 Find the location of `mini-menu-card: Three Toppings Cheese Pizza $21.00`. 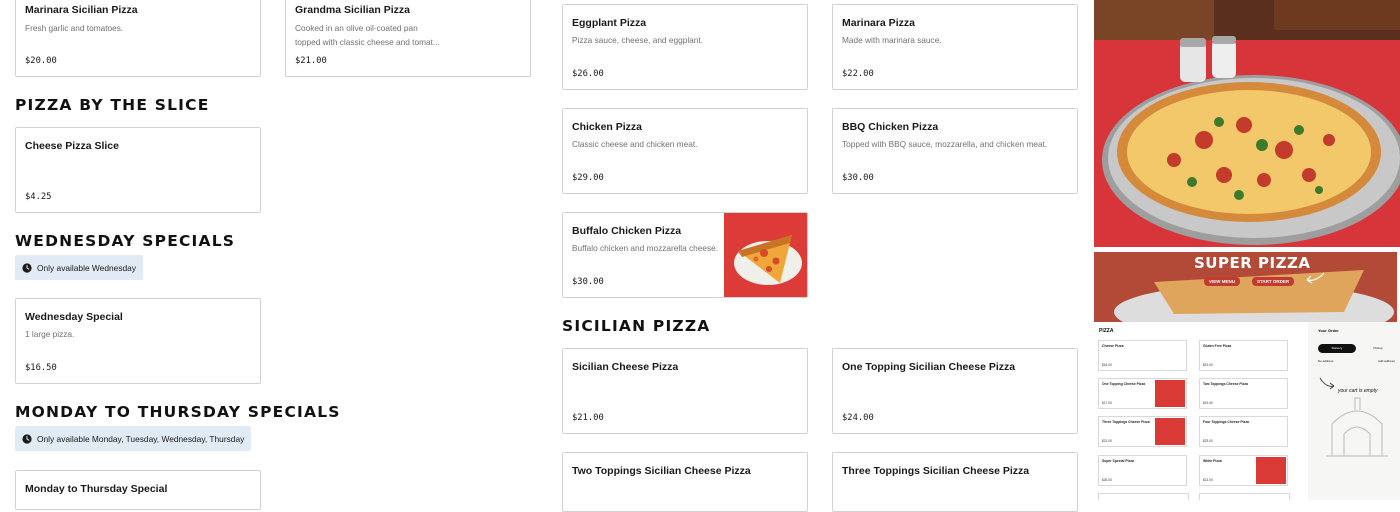

mini-menu-card: Three Toppings Cheese Pizza $21.00 is located at coordinates (1142, 431).